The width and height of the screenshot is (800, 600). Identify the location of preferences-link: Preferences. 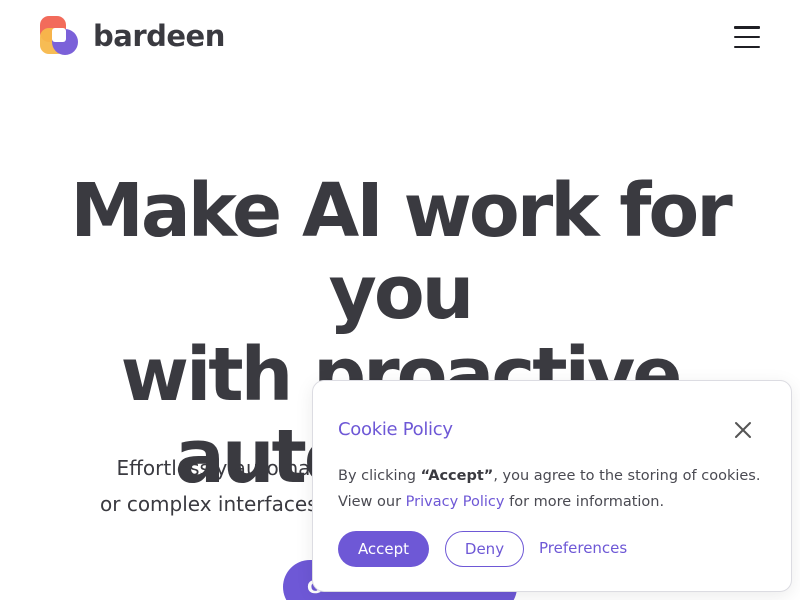
(583, 548).